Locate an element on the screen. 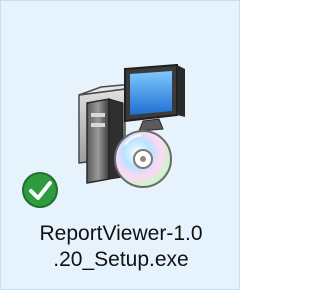 The height and width of the screenshot is (290, 320). check-badge-icon is located at coordinates (40, 190).